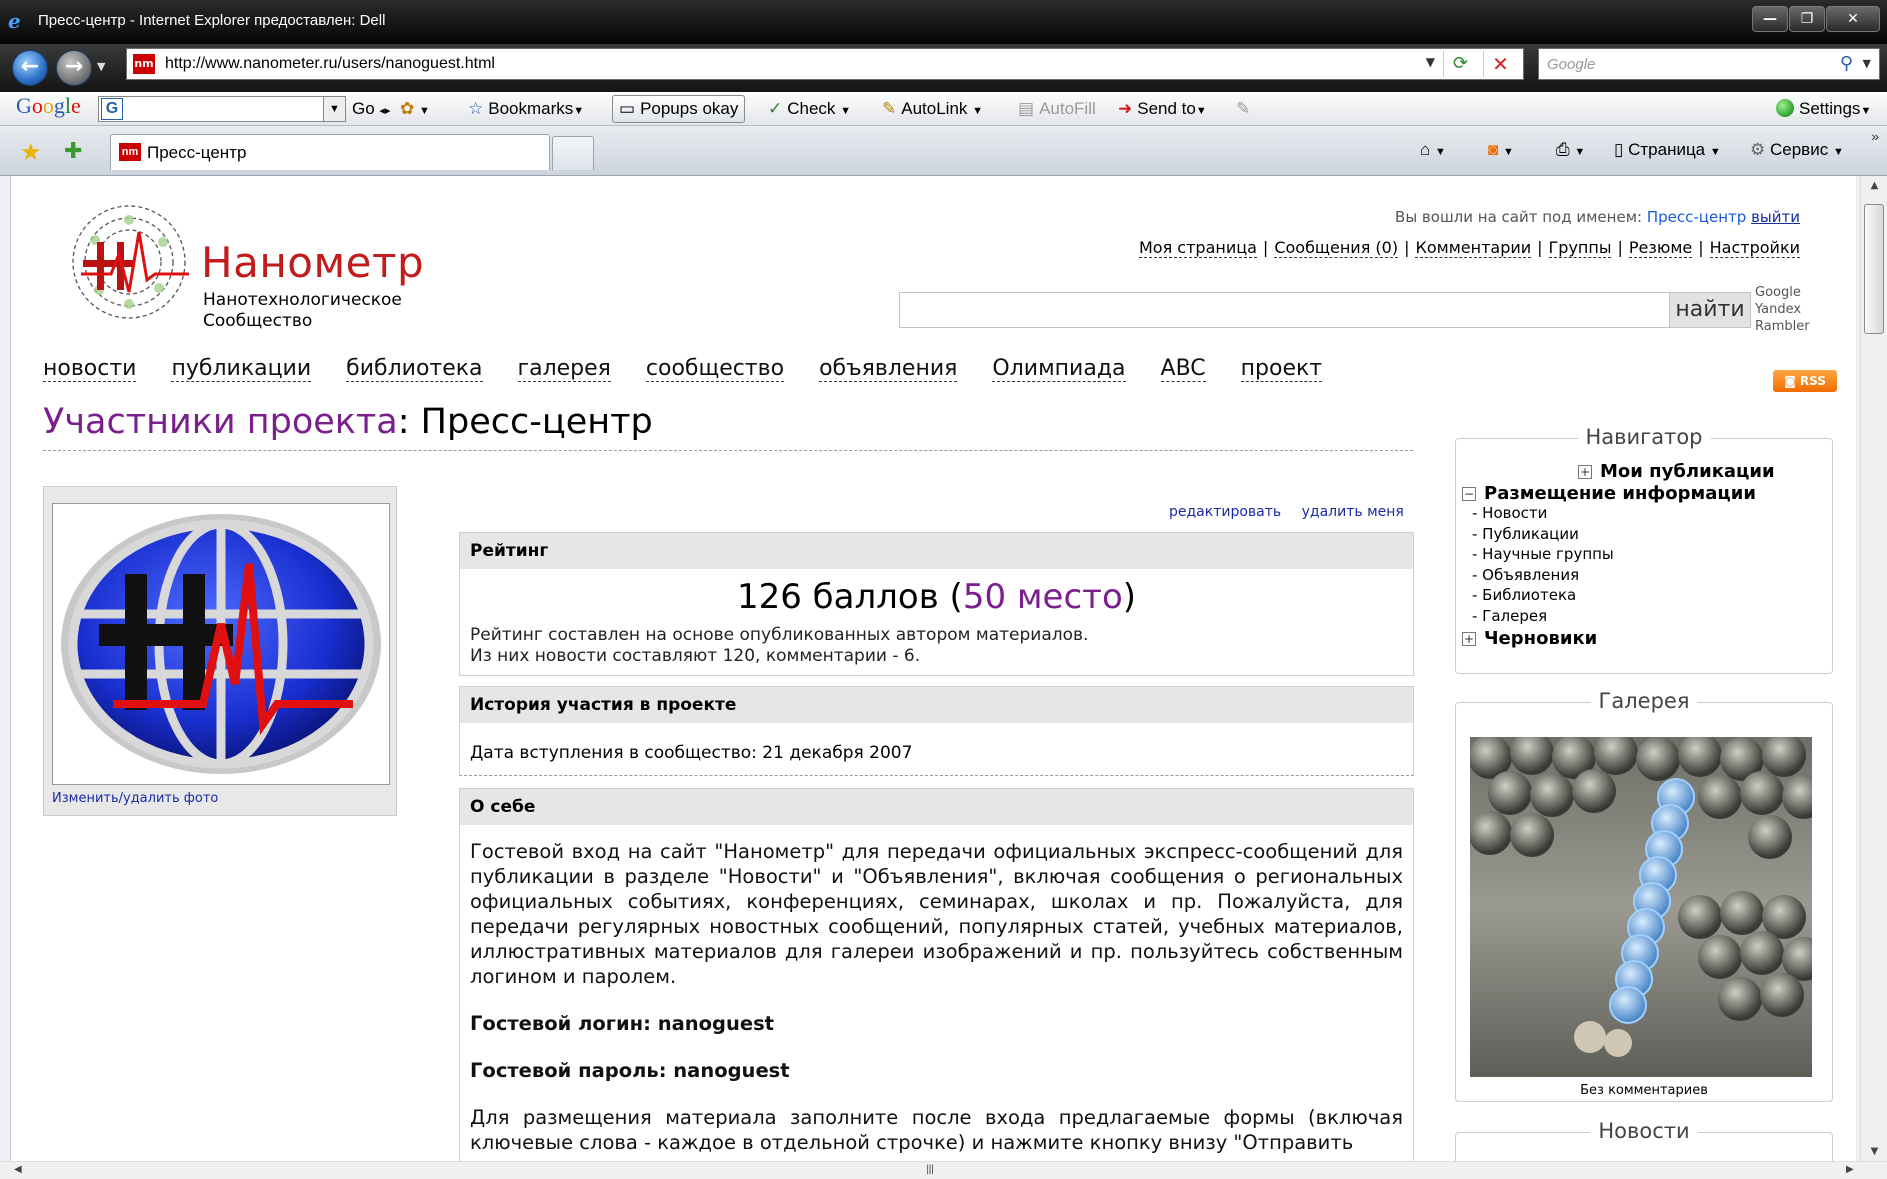 The image size is (1887, 1179). I want to click on news-title: Новости, so click(1644, 1131).